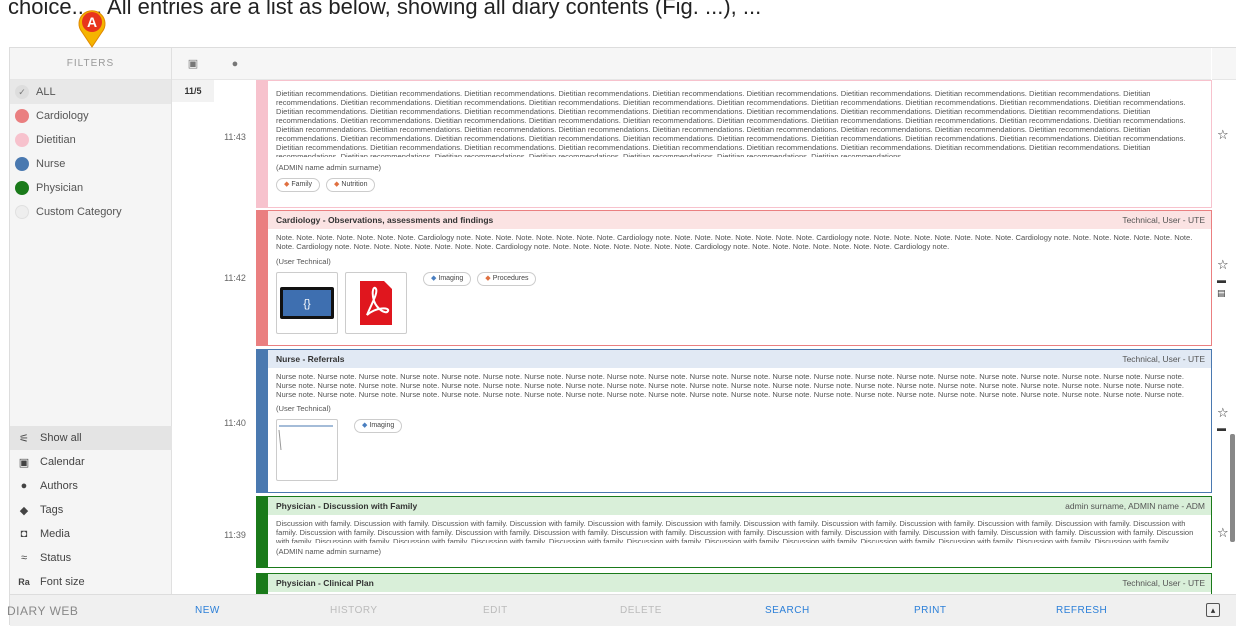  I want to click on actions-header, so click(1224, 64).